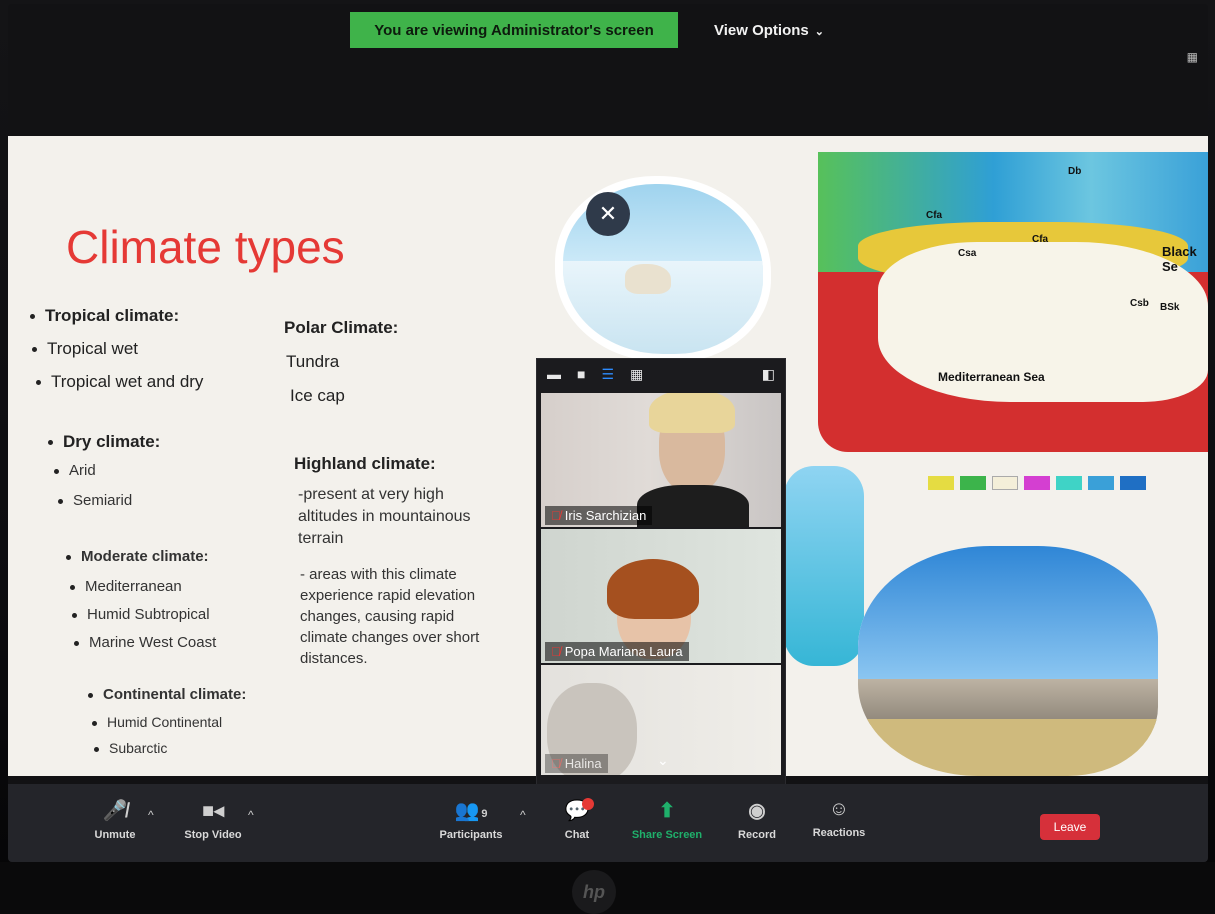 Image resolution: width=1215 pixels, height=914 pixels. Describe the element at coordinates (1070, 827) in the screenshot. I see `leave-button: Leave` at that location.